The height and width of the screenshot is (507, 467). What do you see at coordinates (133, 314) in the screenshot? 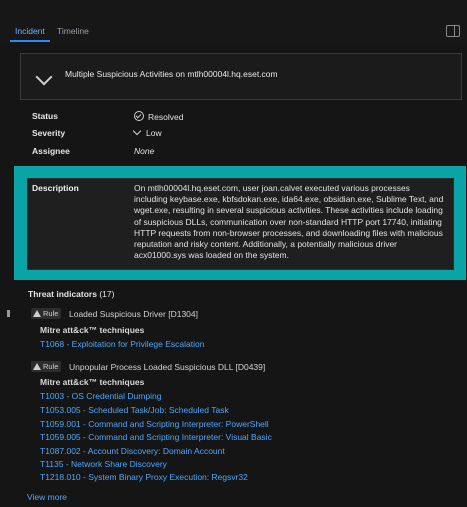
I see `rule-title: Loaded Suspicious Driver [D1304]` at bounding box center [133, 314].